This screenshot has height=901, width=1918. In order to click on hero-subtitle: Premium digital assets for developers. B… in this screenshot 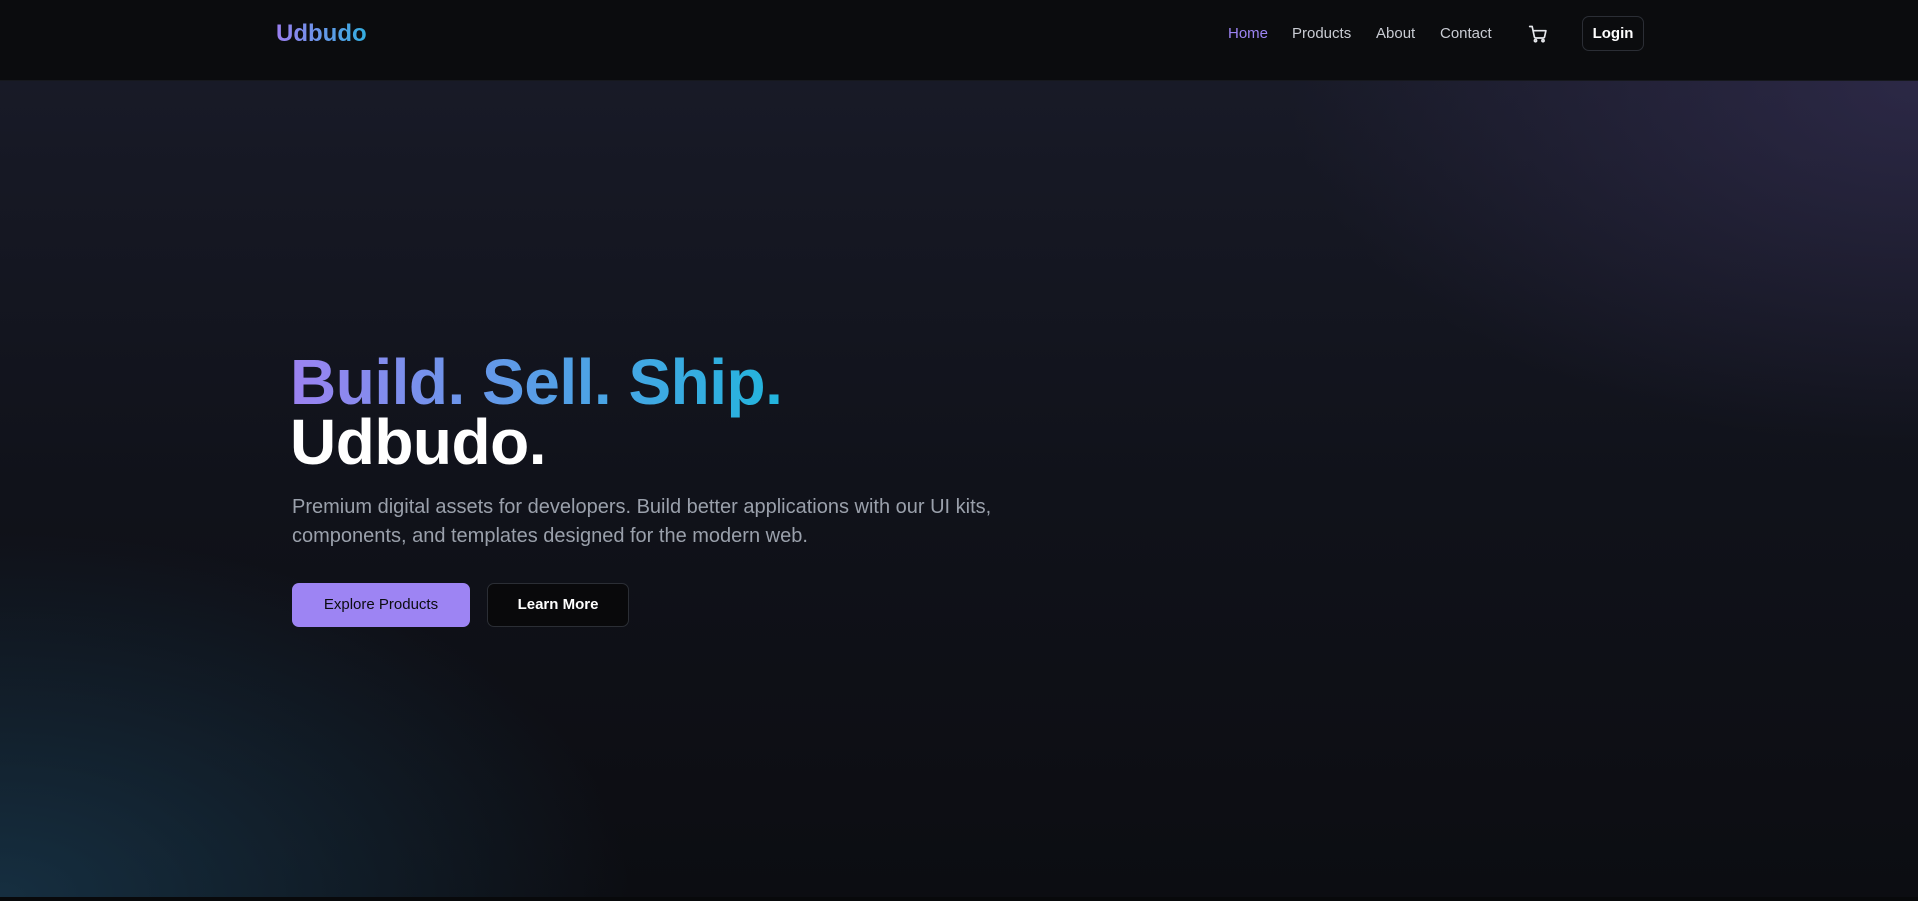, I will do `click(642, 521)`.